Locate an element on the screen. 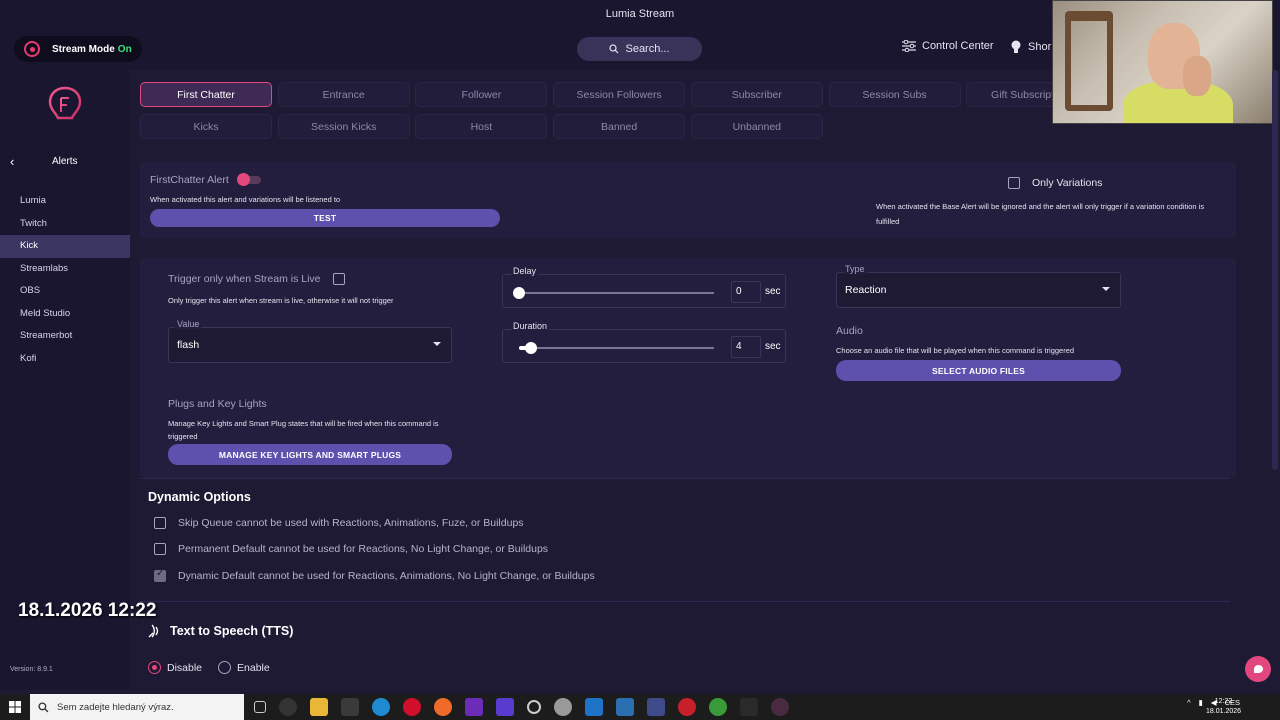  duration-slider-group: Duration 4 sec is located at coordinates (644, 342).